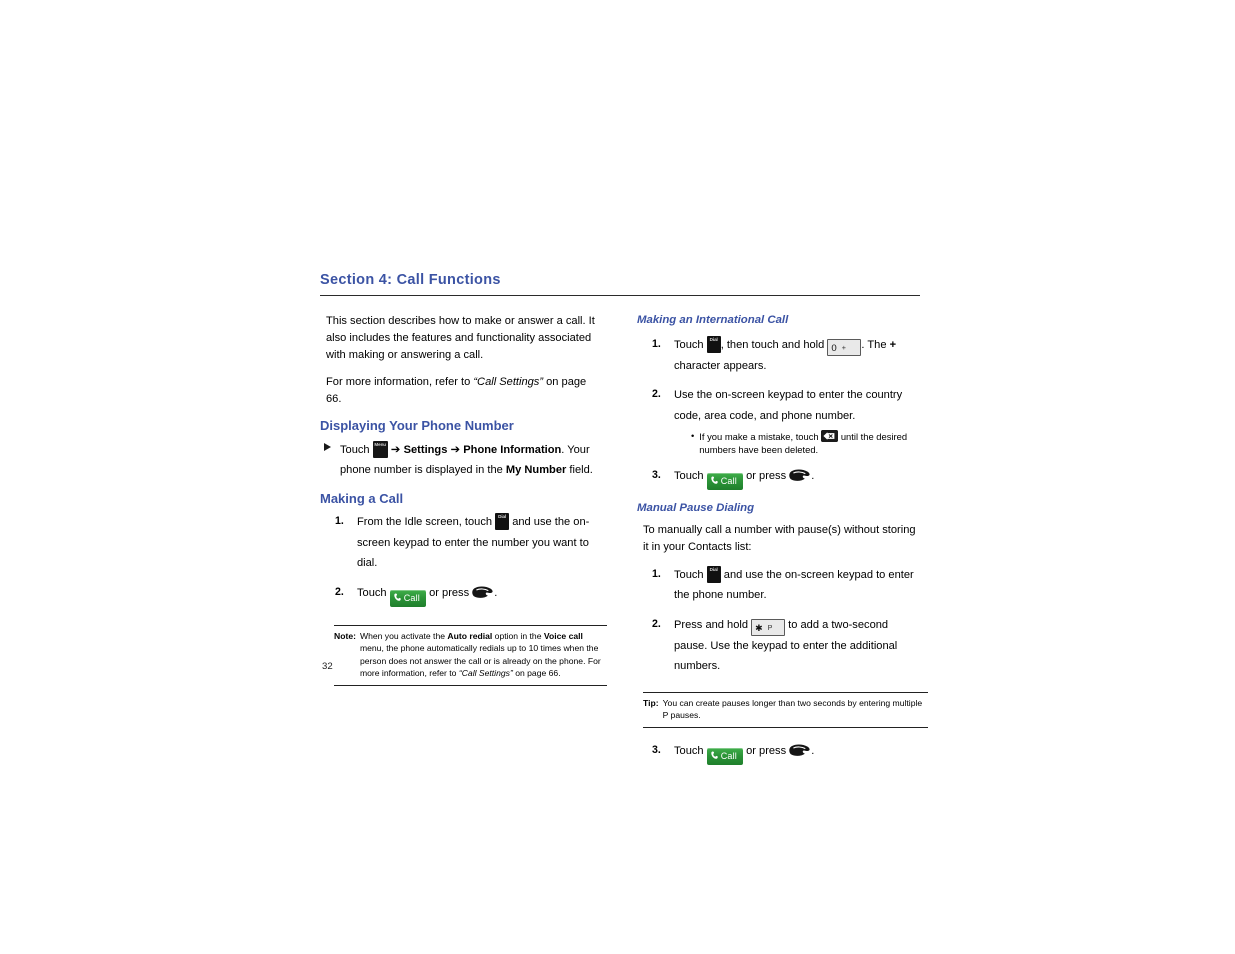 Image resolution: width=1235 pixels, height=954 pixels. I want to click on call-settings-reference: “Call Settings”, so click(508, 381).